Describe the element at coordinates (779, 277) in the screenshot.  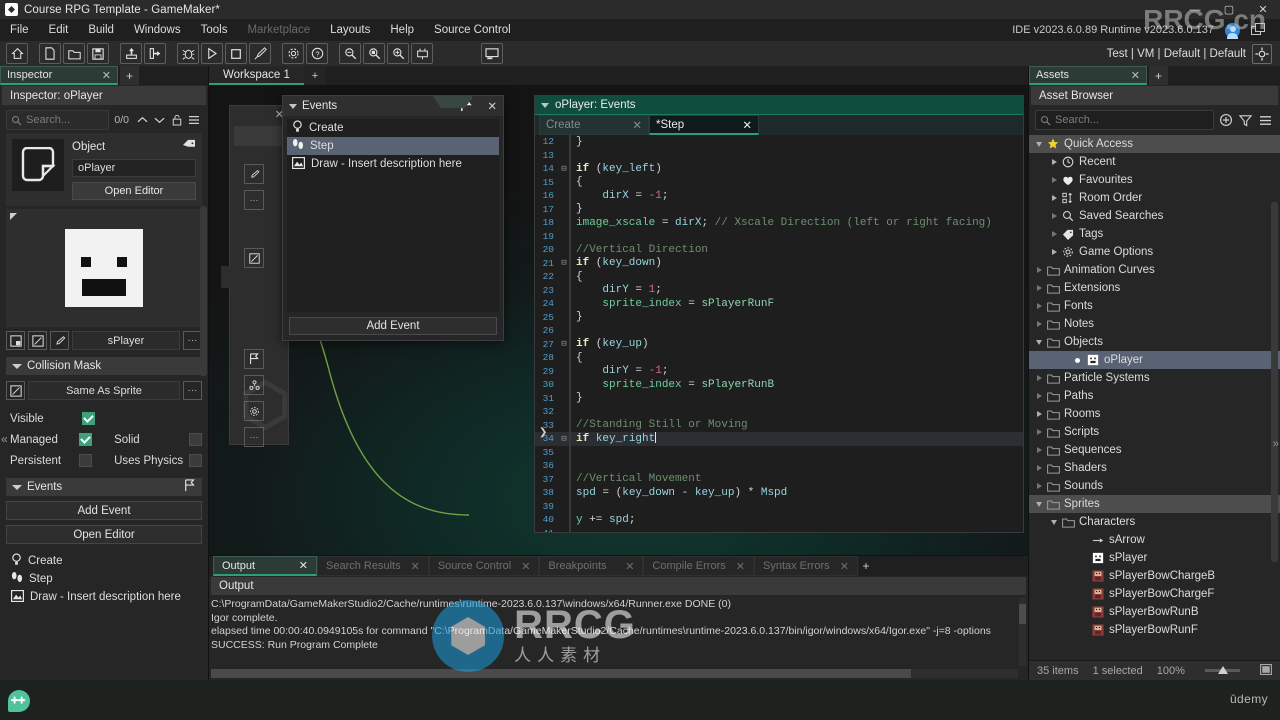
I see `code-line: 22 {` at that location.